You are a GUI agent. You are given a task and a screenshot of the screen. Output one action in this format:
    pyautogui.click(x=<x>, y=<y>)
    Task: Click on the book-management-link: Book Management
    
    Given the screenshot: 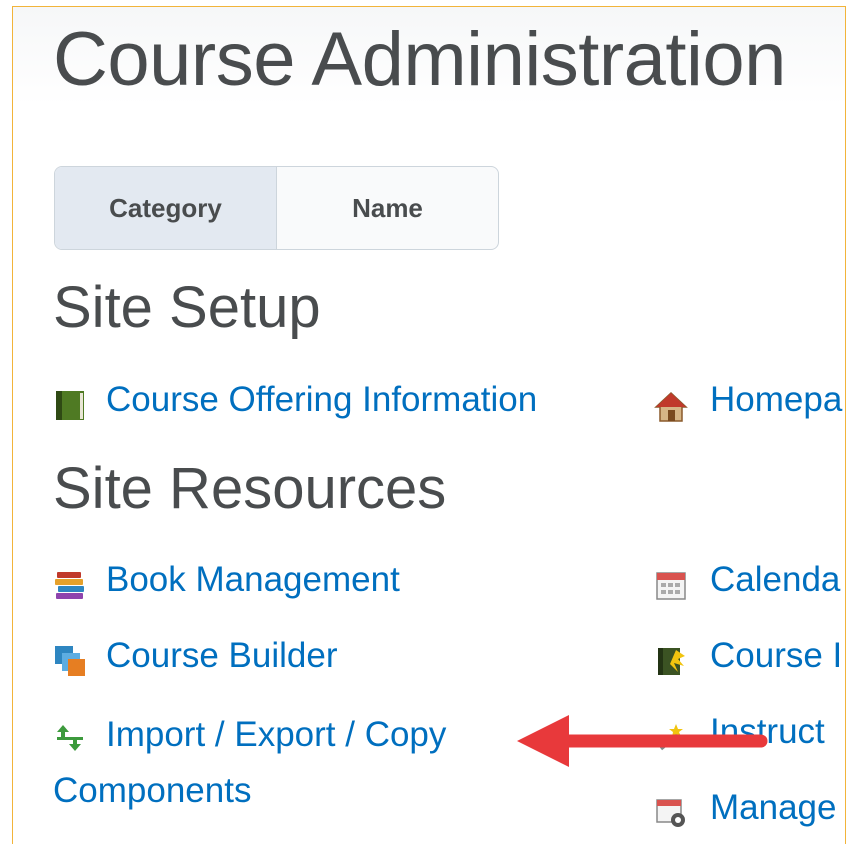 What is the action you would take?
    pyautogui.click(x=253, y=580)
    